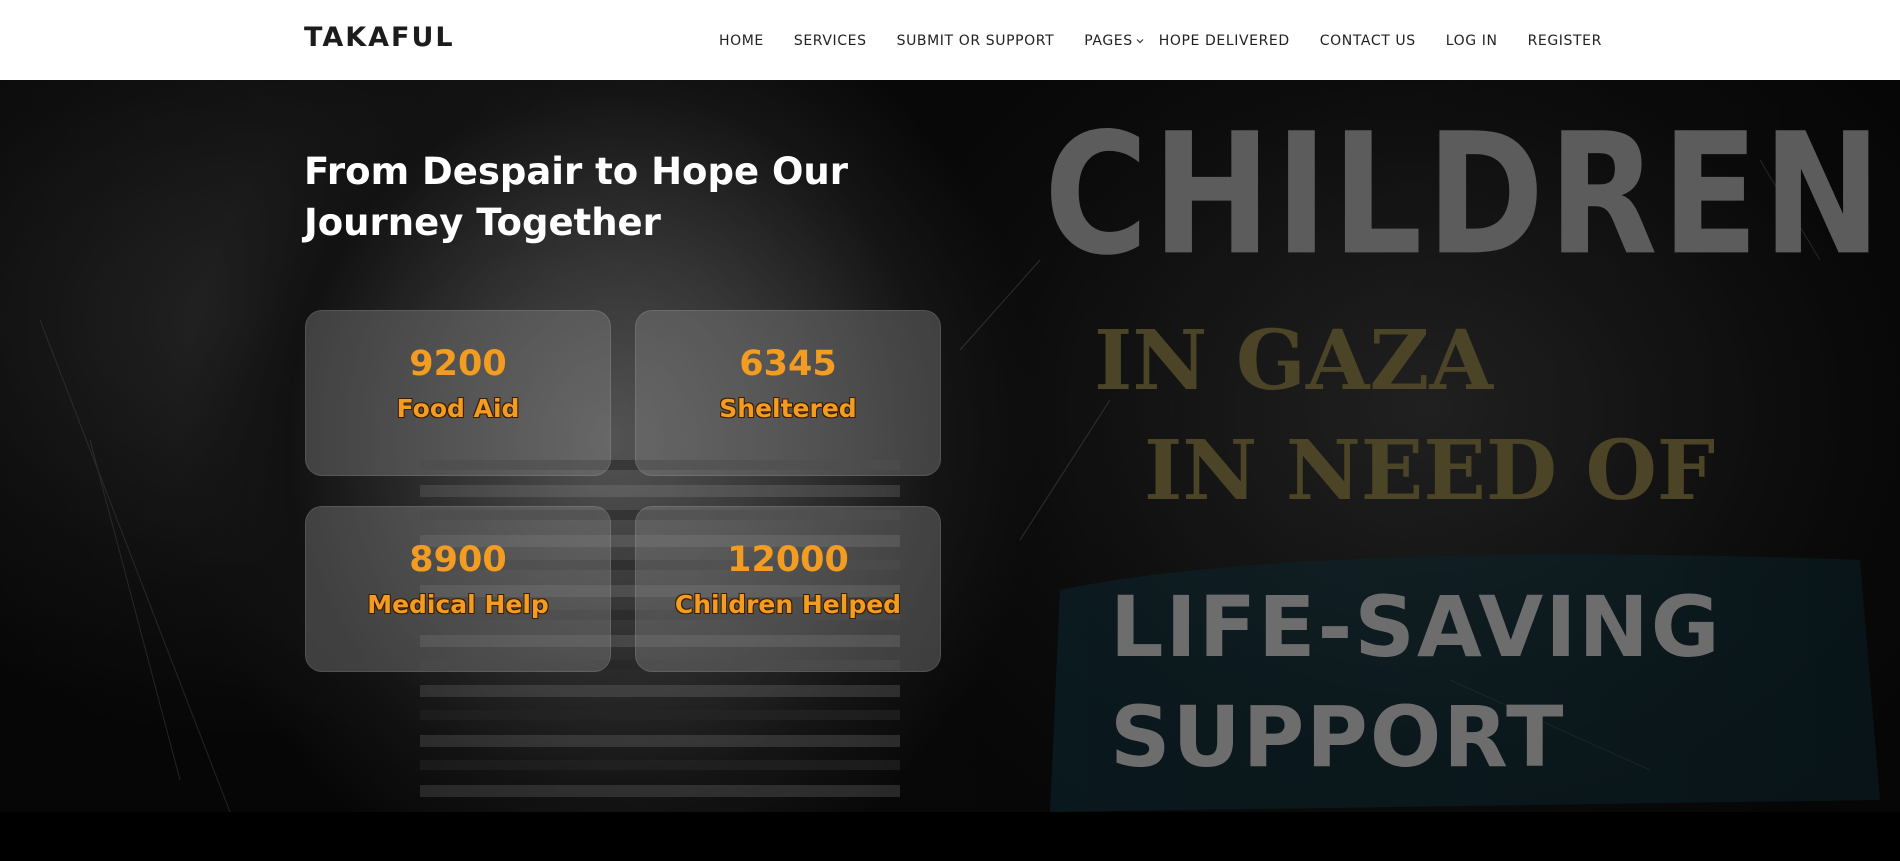 The image size is (1900, 861). What do you see at coordinates (788, 589) in the screenshot?
I see `stat-card-children-helped: 12000 Children Helped` at bounding box center [788, 589].